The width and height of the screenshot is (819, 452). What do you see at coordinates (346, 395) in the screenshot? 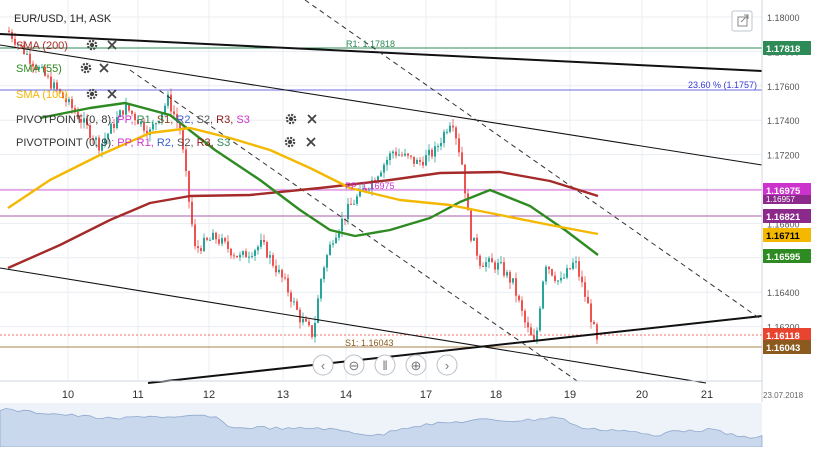
I see `date-tick: 14` at bounding box center [346, 395].